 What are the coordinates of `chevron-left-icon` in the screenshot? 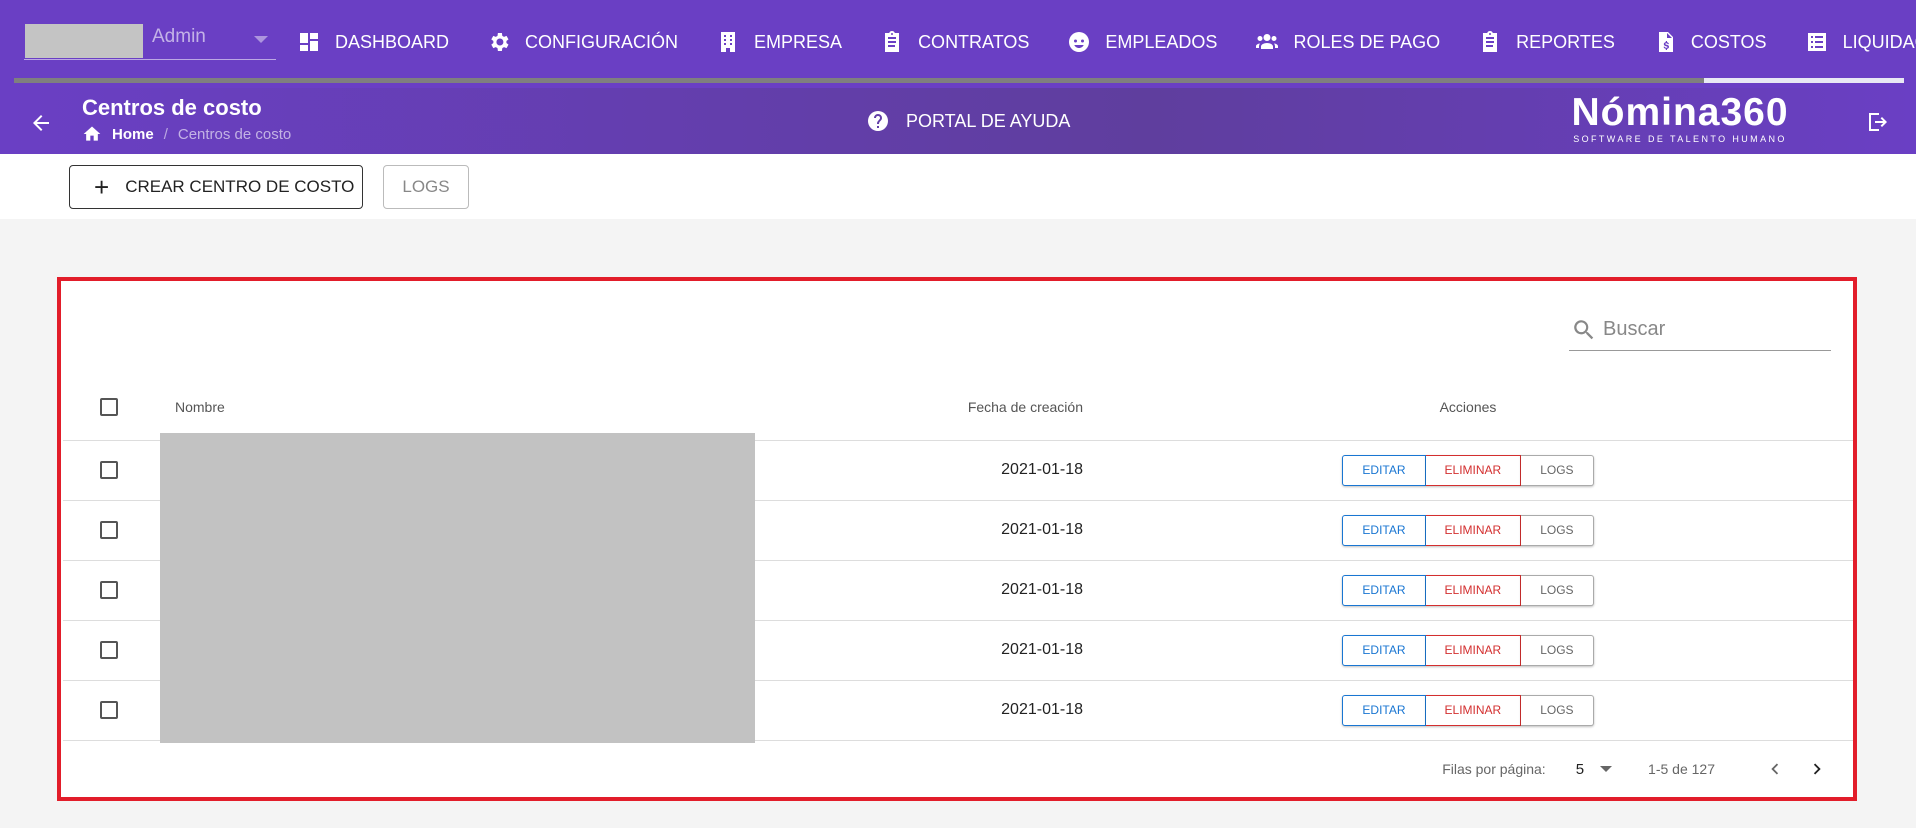 It's located at (1775, 769).